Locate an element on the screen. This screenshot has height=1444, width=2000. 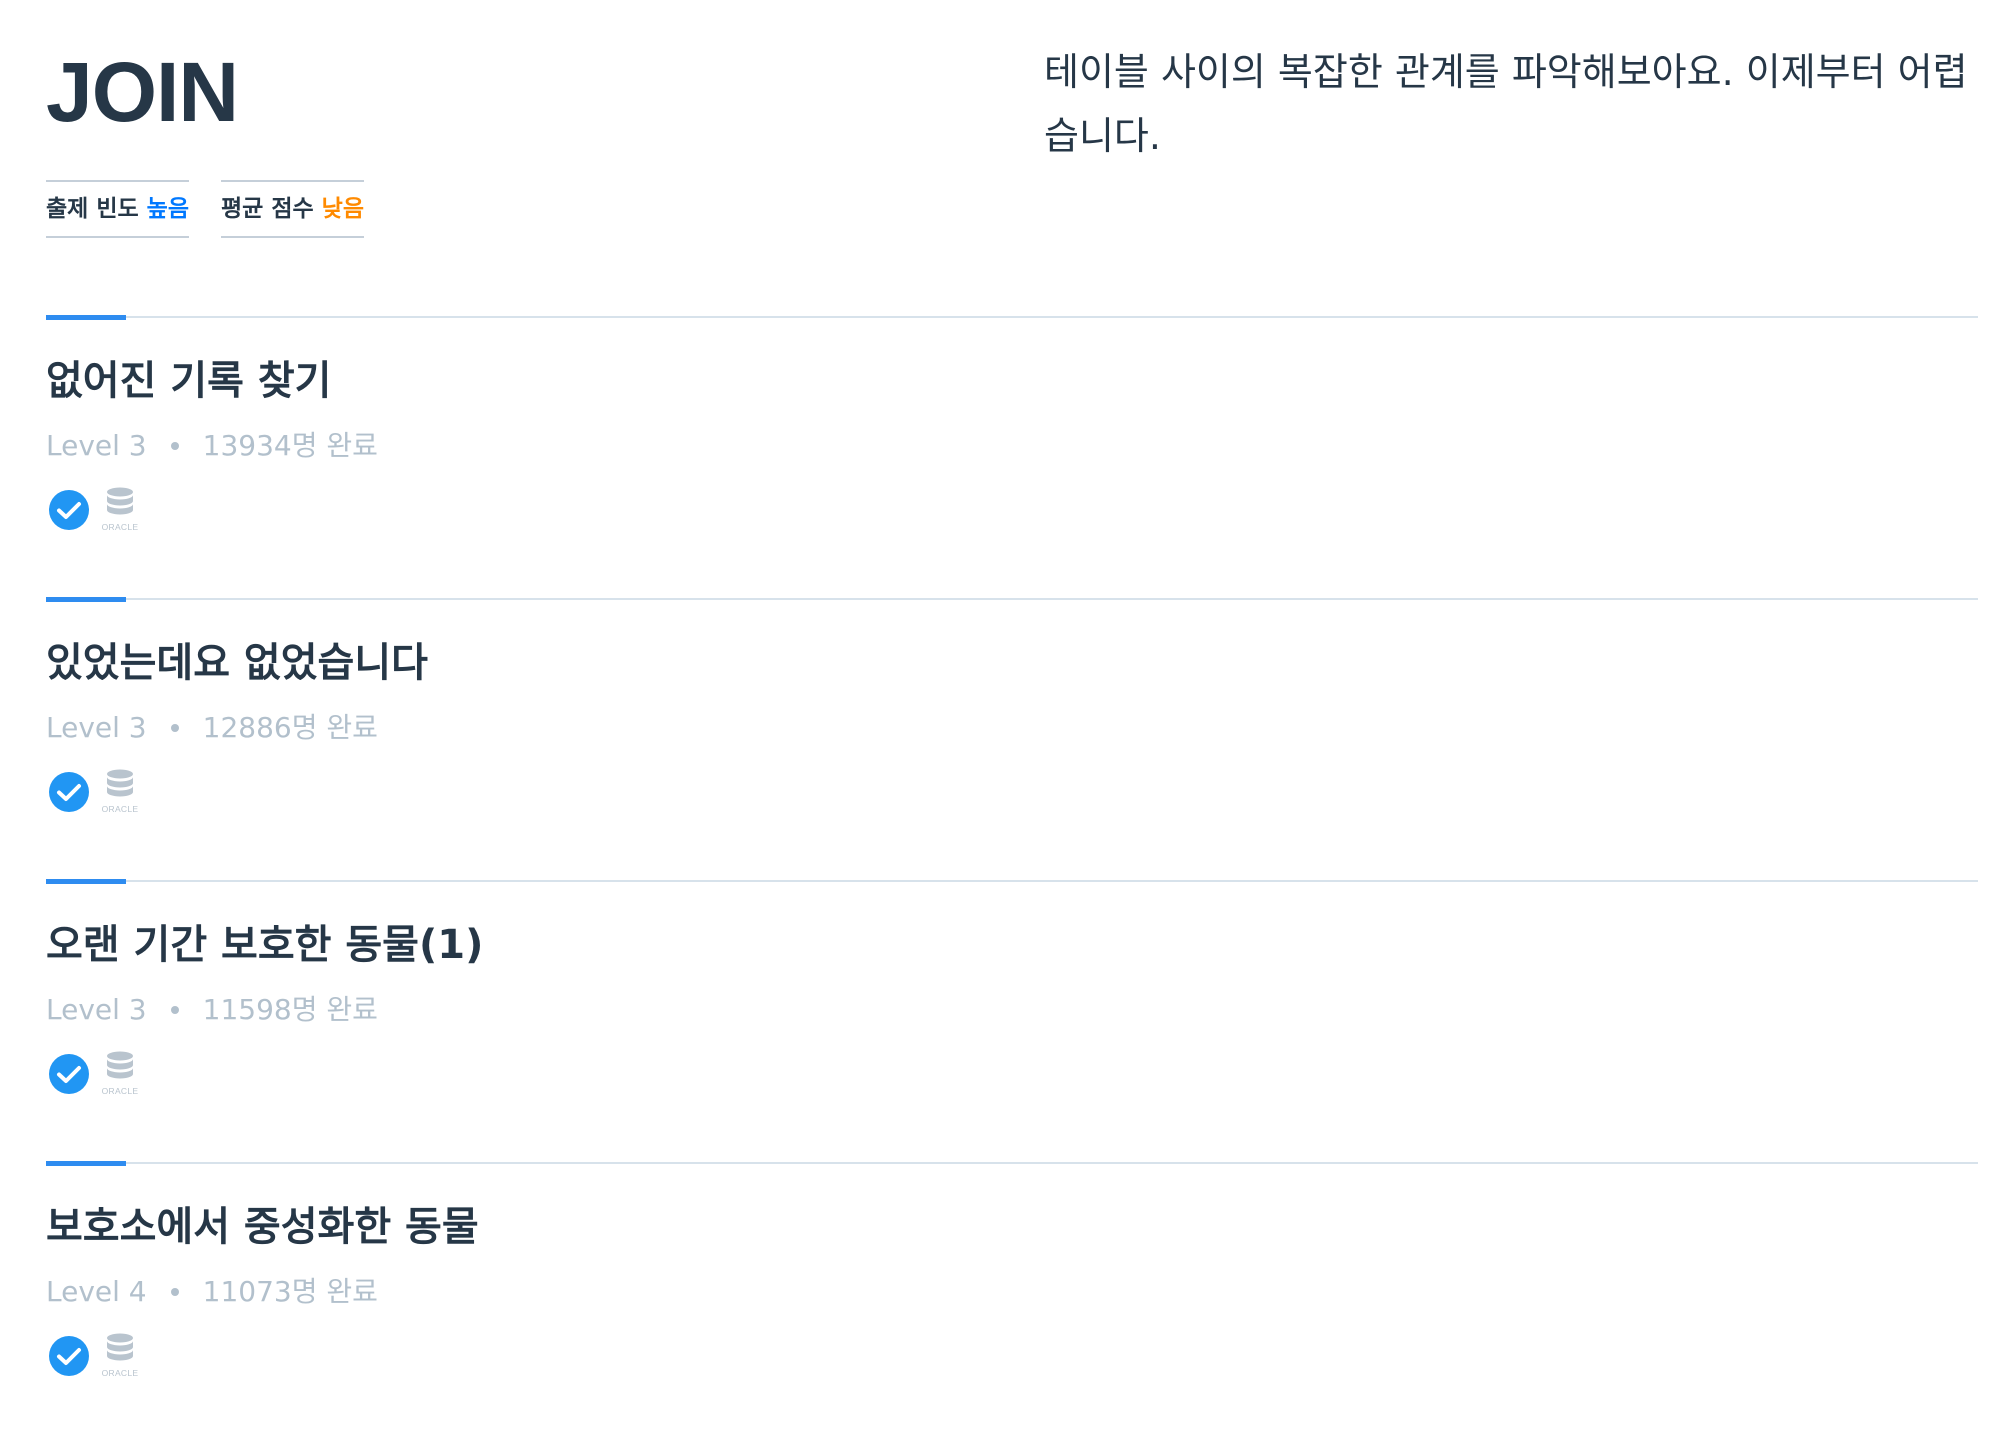
average-score-tag: 평균 점수 낮음 is located at coordinates (292, 209).